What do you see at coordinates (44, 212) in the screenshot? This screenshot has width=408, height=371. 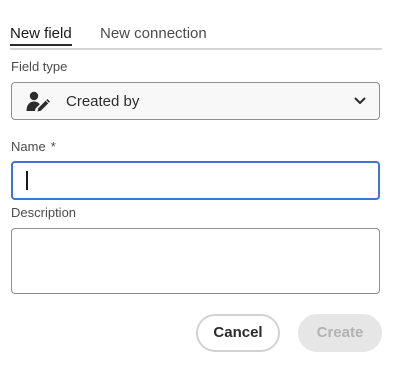 I see `description-label: Description` at bounding box center [44, 212].